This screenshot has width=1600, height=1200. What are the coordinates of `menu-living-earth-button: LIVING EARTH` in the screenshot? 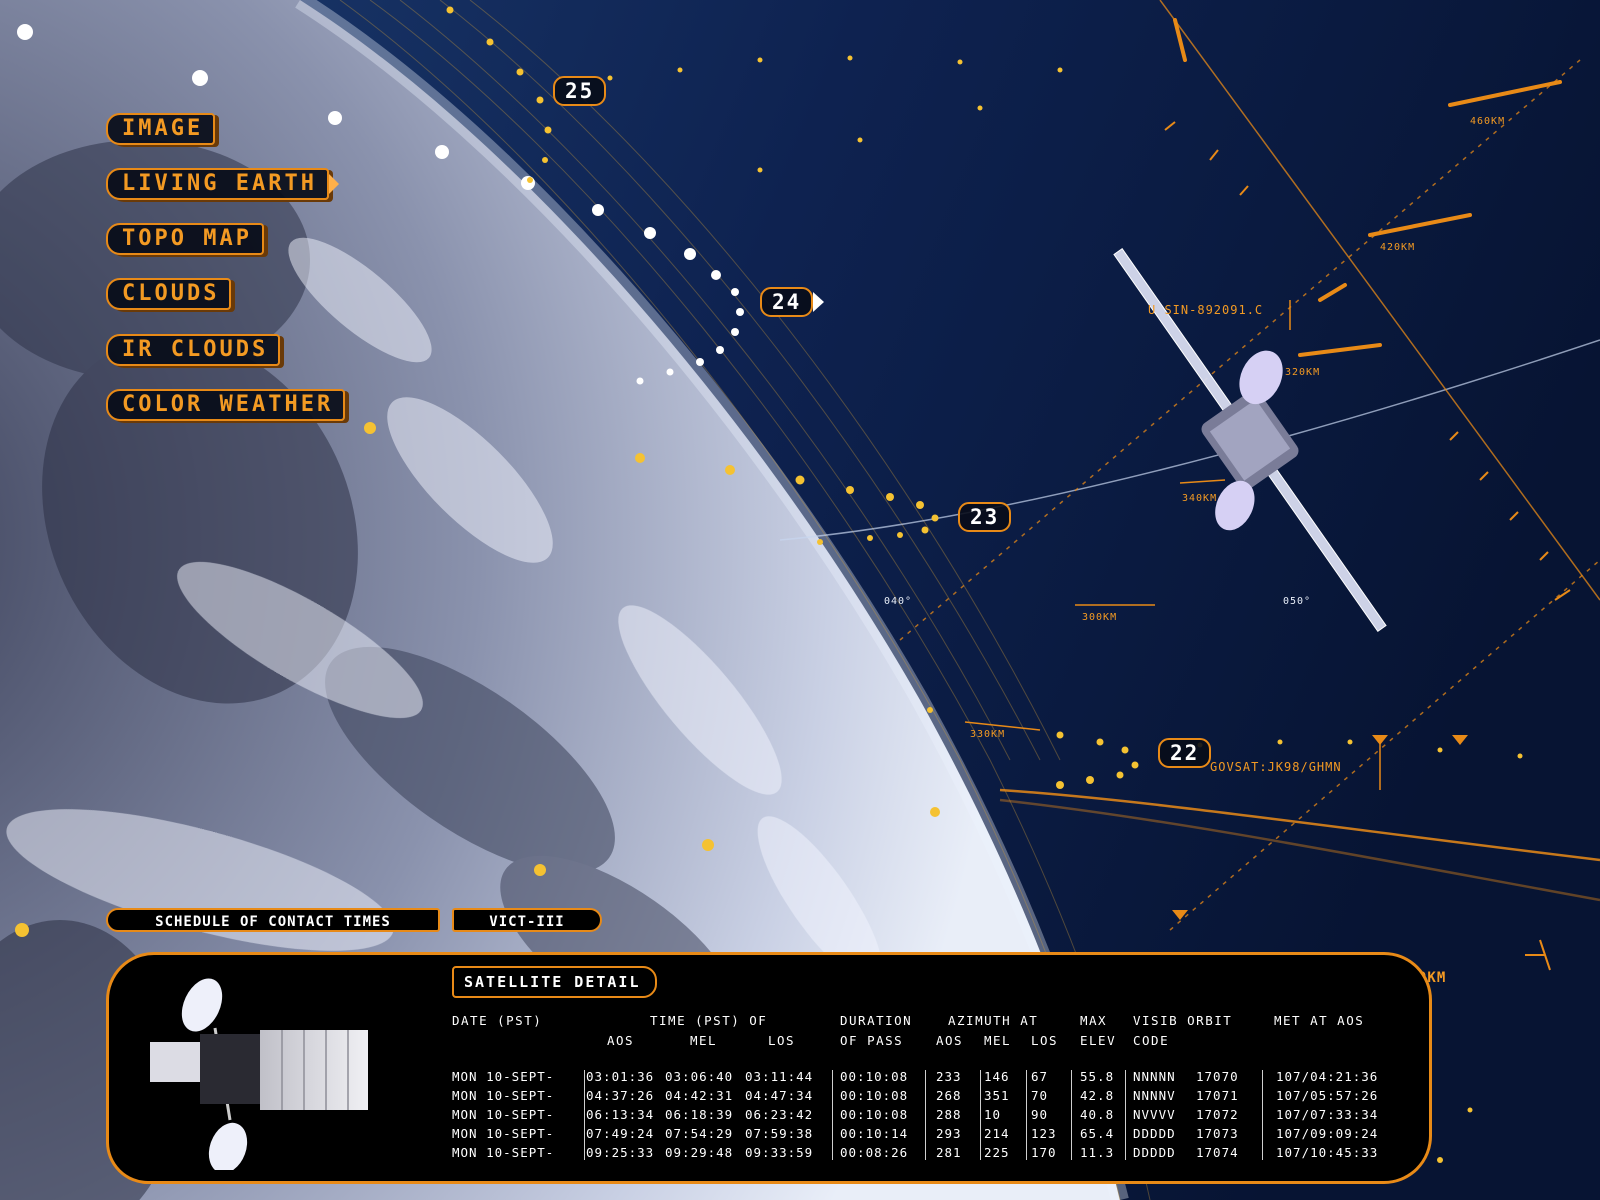 It's located at (222, 184).